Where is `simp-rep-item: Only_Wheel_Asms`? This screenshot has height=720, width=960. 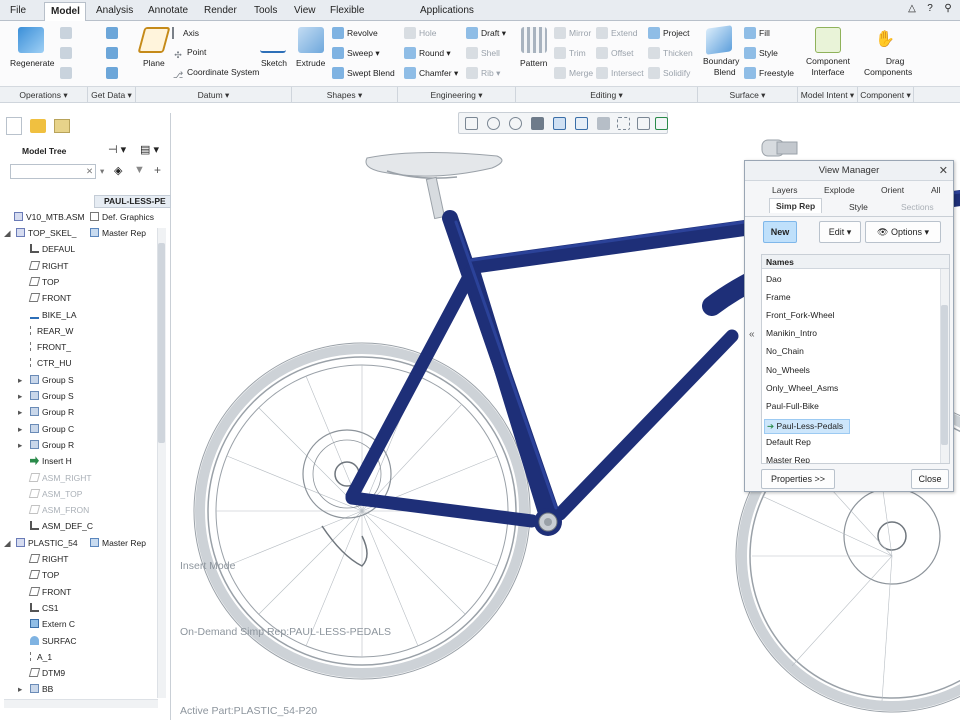 simp-rep-item: Only_Wheel_Asms is located at coordinates (802, 388).